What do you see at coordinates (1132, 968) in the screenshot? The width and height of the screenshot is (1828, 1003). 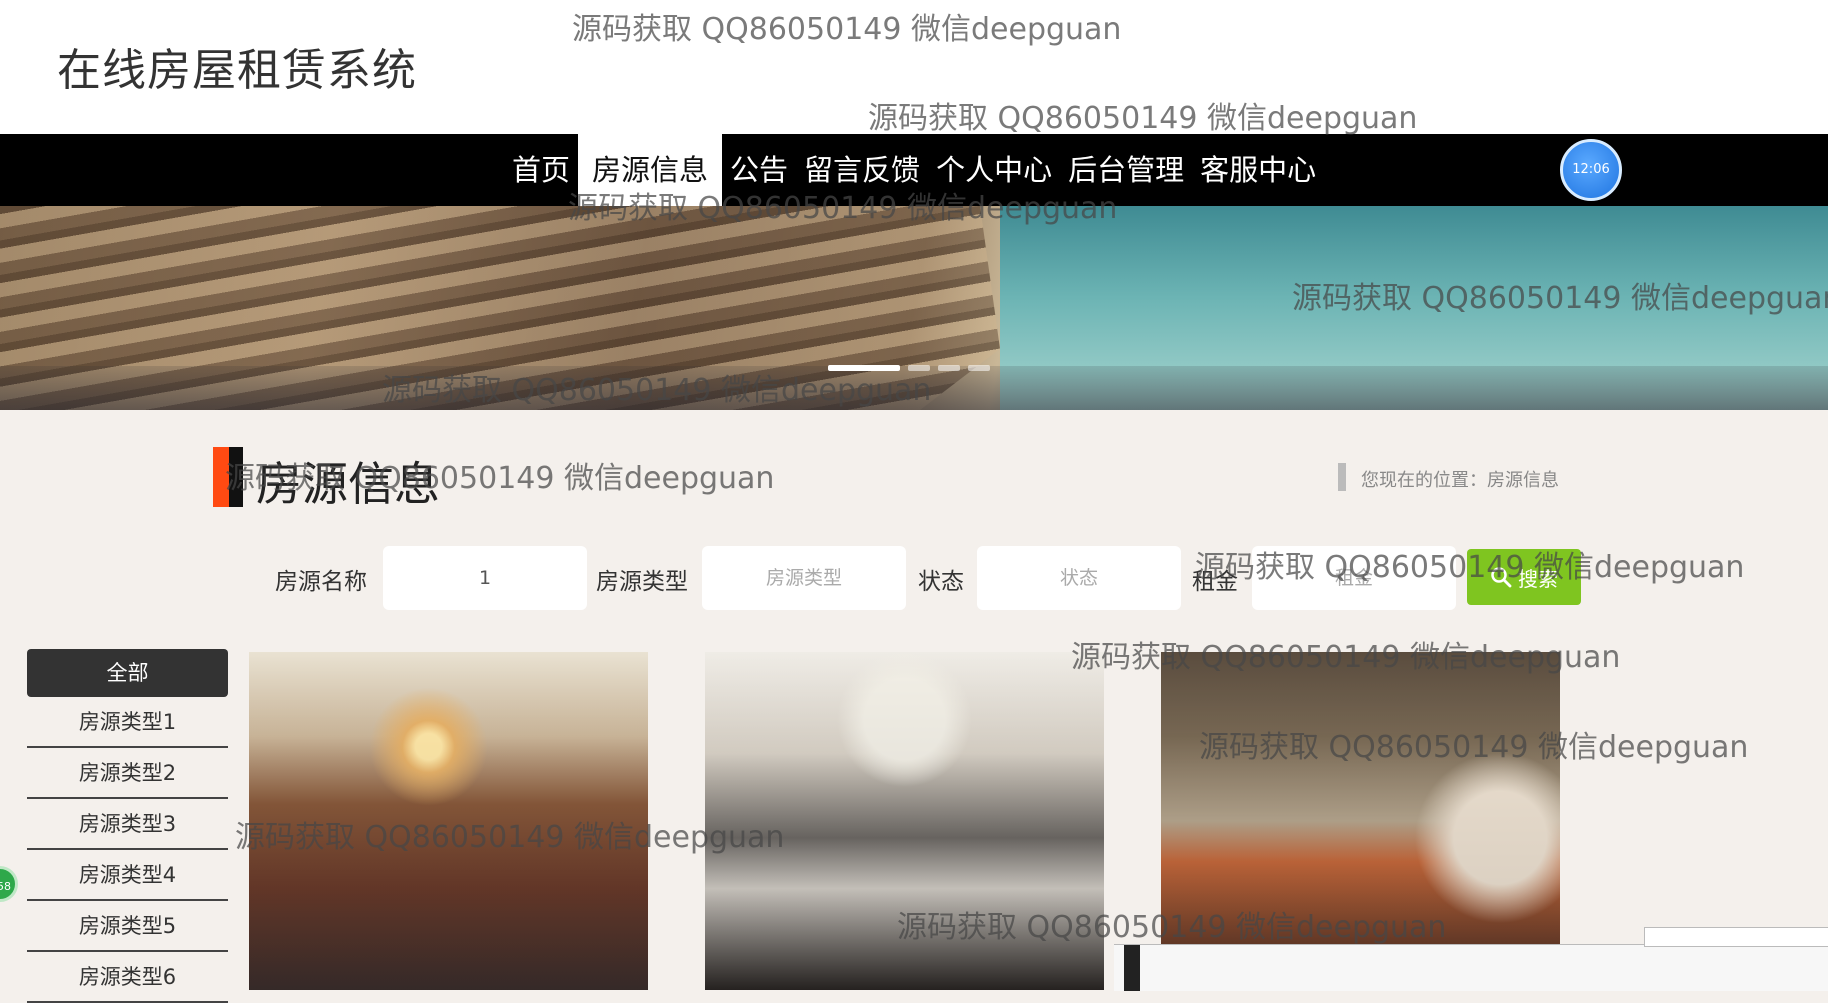 I see `toolbar-edge` at bounding box center [1132, 968].